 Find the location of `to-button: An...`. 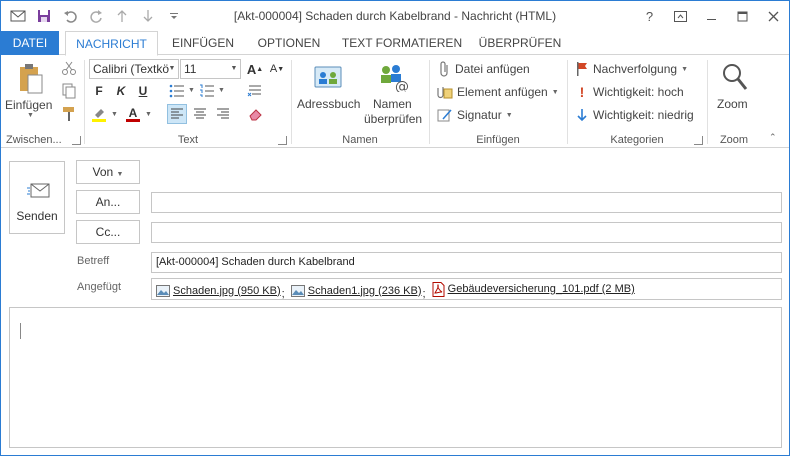

to-button: An... is located at coordinates (108, 202).